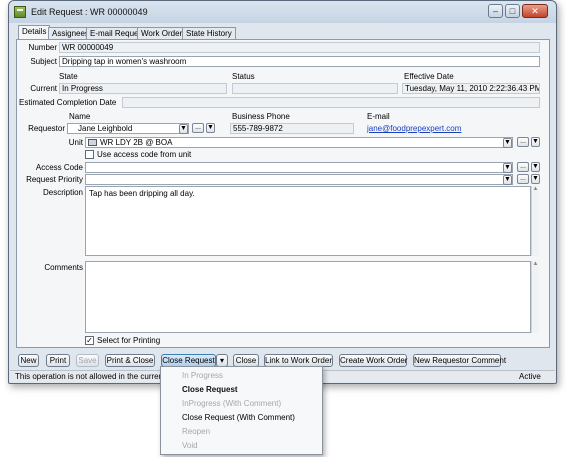  I want to click on priority-dropdown-icon: ▼, so click(507, 180).